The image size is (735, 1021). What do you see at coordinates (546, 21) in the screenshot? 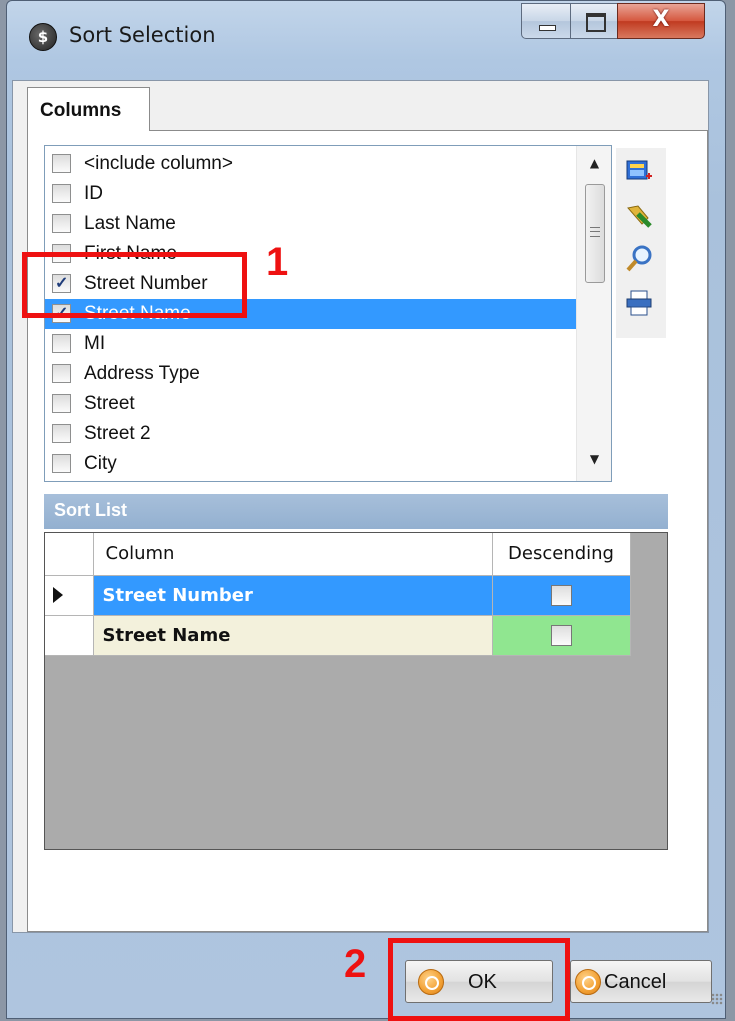
I see `minimize-button` at bounding box center [546, 21].